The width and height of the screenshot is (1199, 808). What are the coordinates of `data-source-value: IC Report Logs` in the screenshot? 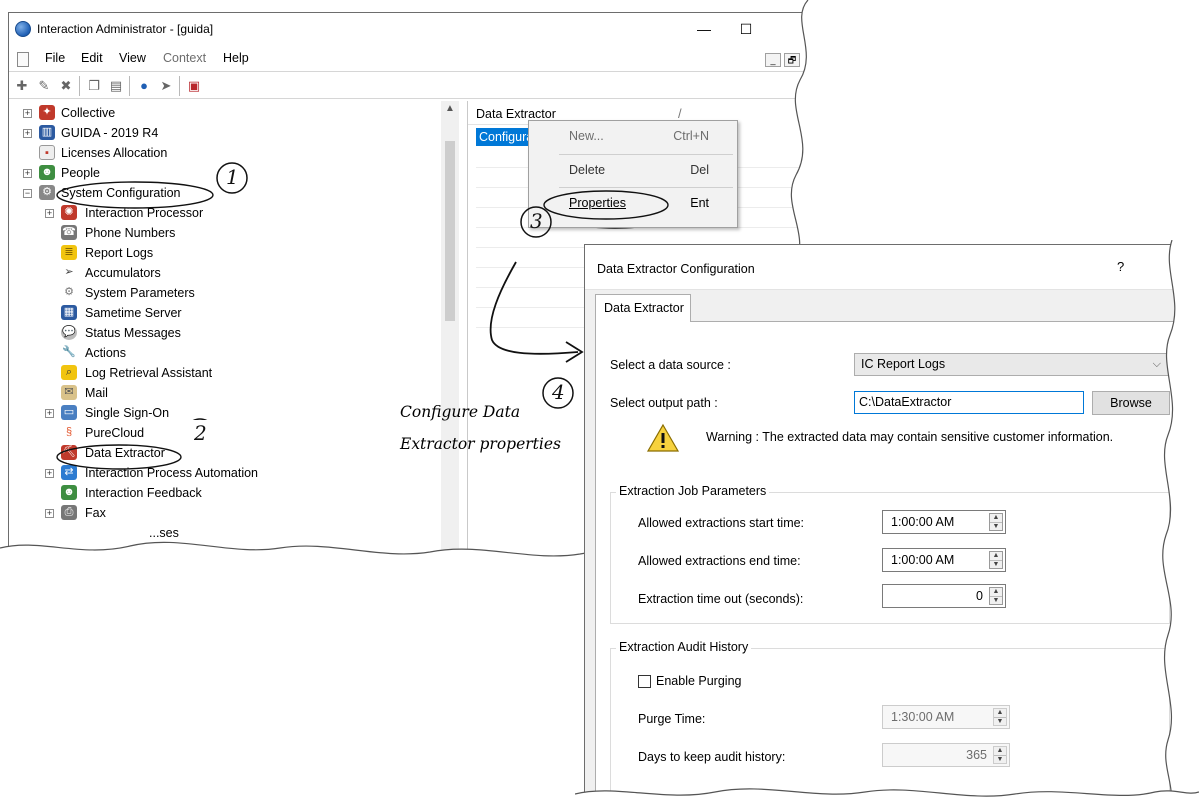 It's located at (903, 364).